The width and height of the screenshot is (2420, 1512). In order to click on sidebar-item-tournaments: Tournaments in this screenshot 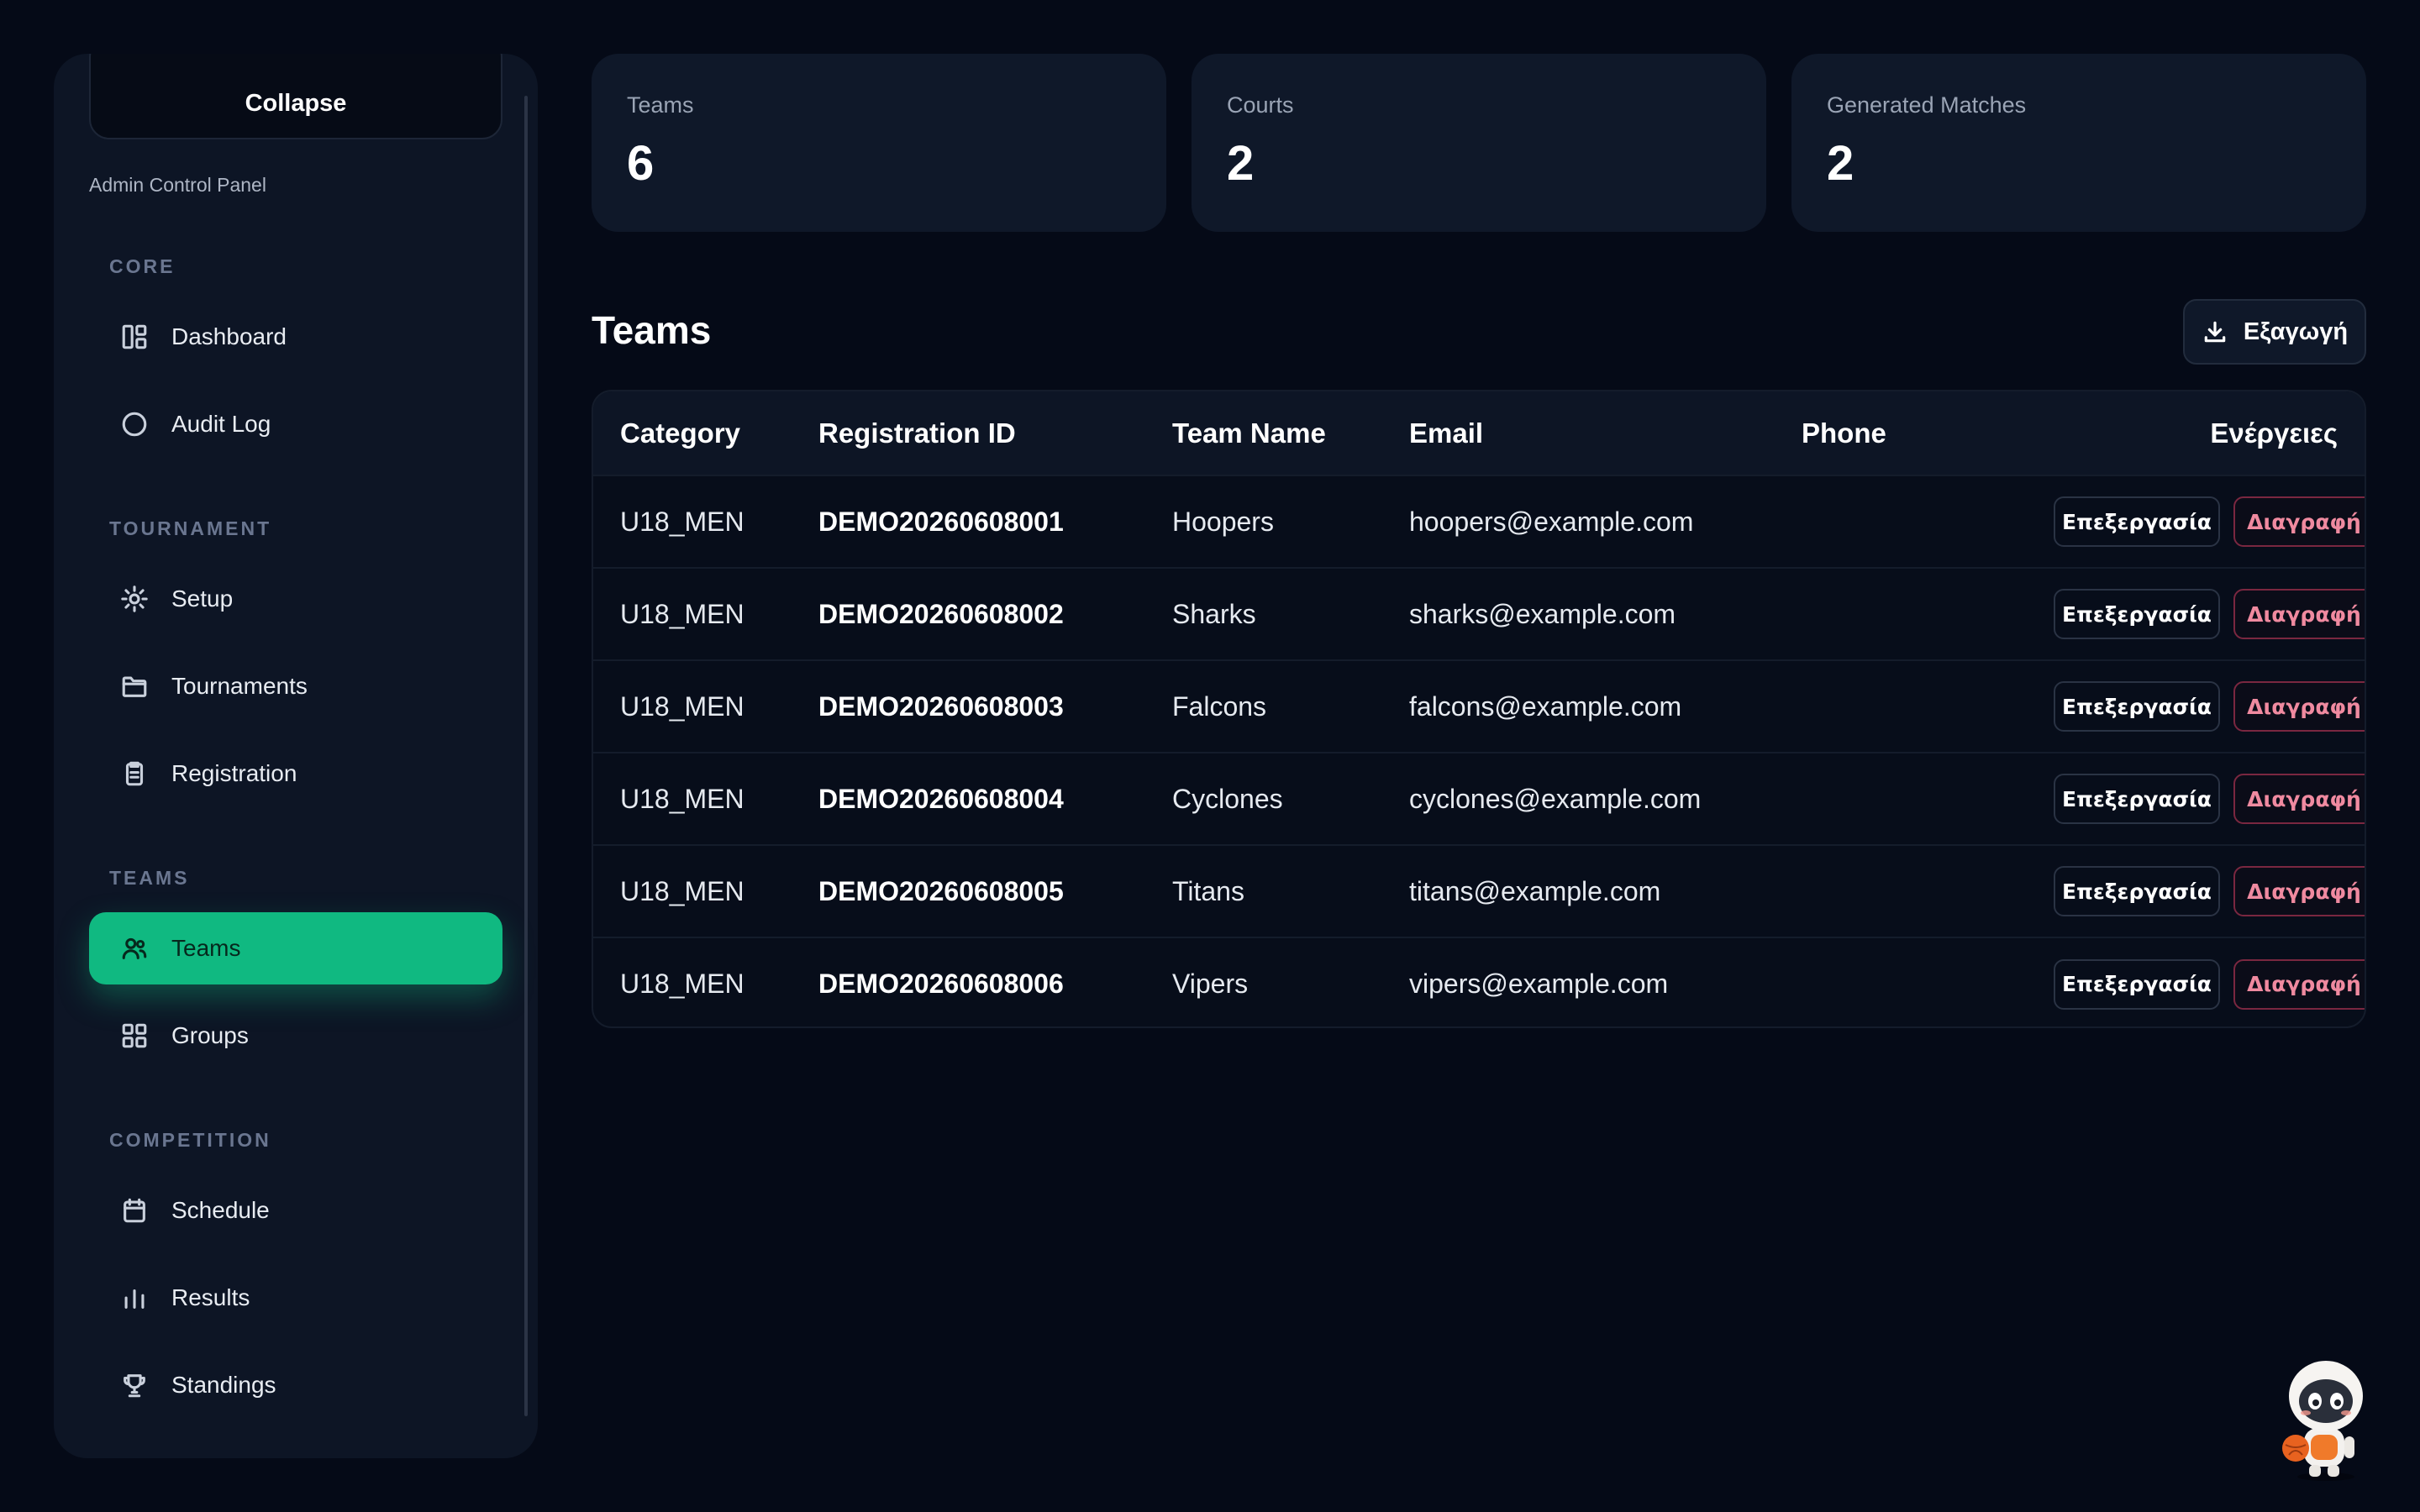, I will do `click(295, 686)`.